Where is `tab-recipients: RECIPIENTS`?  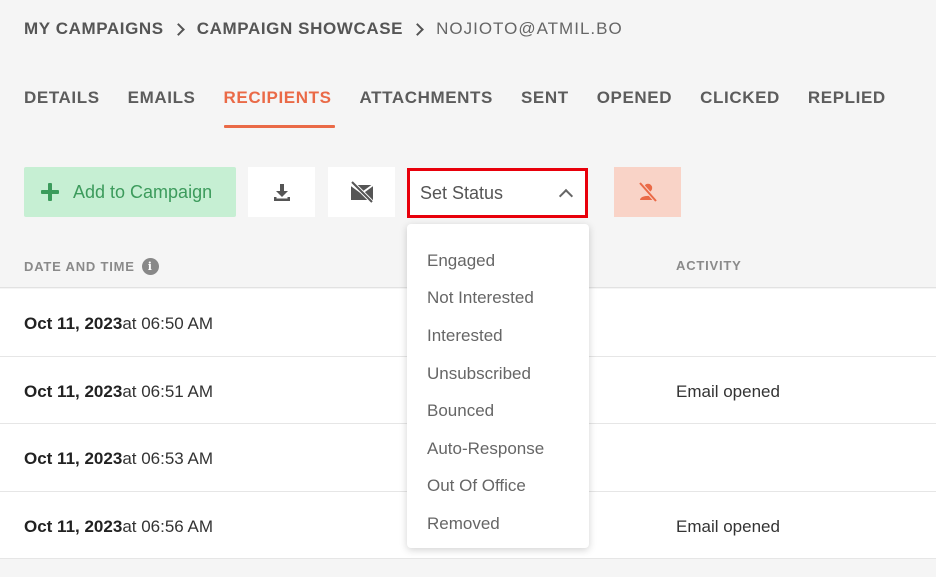 tab-recipients: RECIPIENTS is located at coordinates (279, 108).